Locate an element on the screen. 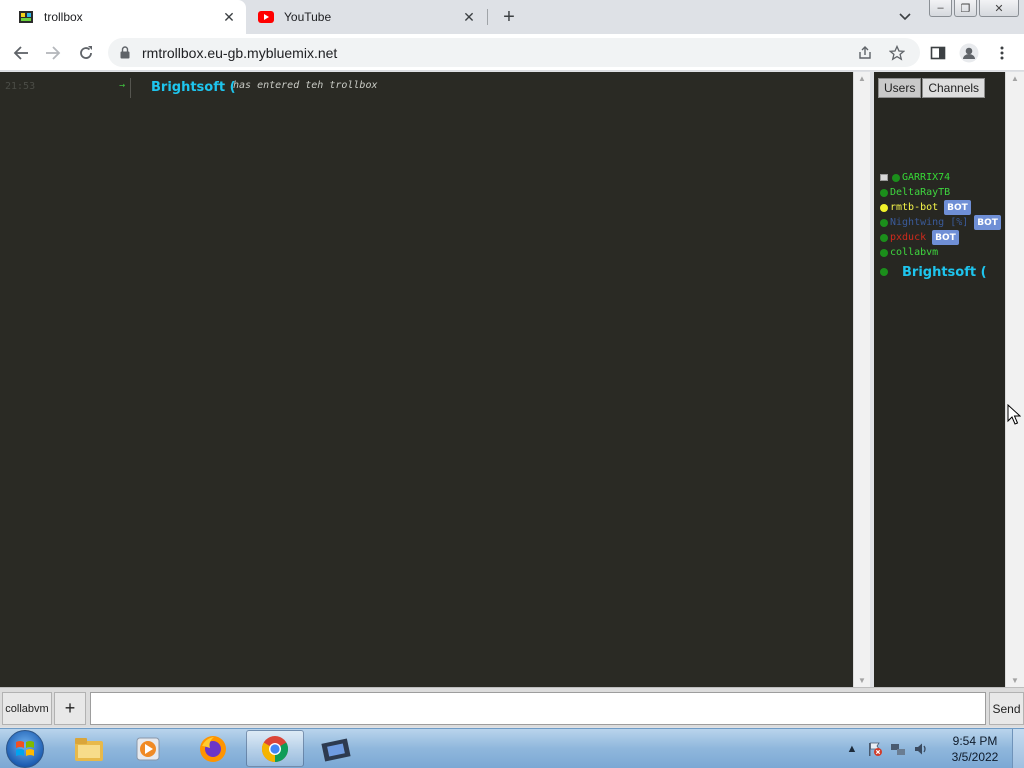 Image resolution: width=1024 pixels, height=768 pixels. action-center-flag-icon is located at coordinates (875, 749).